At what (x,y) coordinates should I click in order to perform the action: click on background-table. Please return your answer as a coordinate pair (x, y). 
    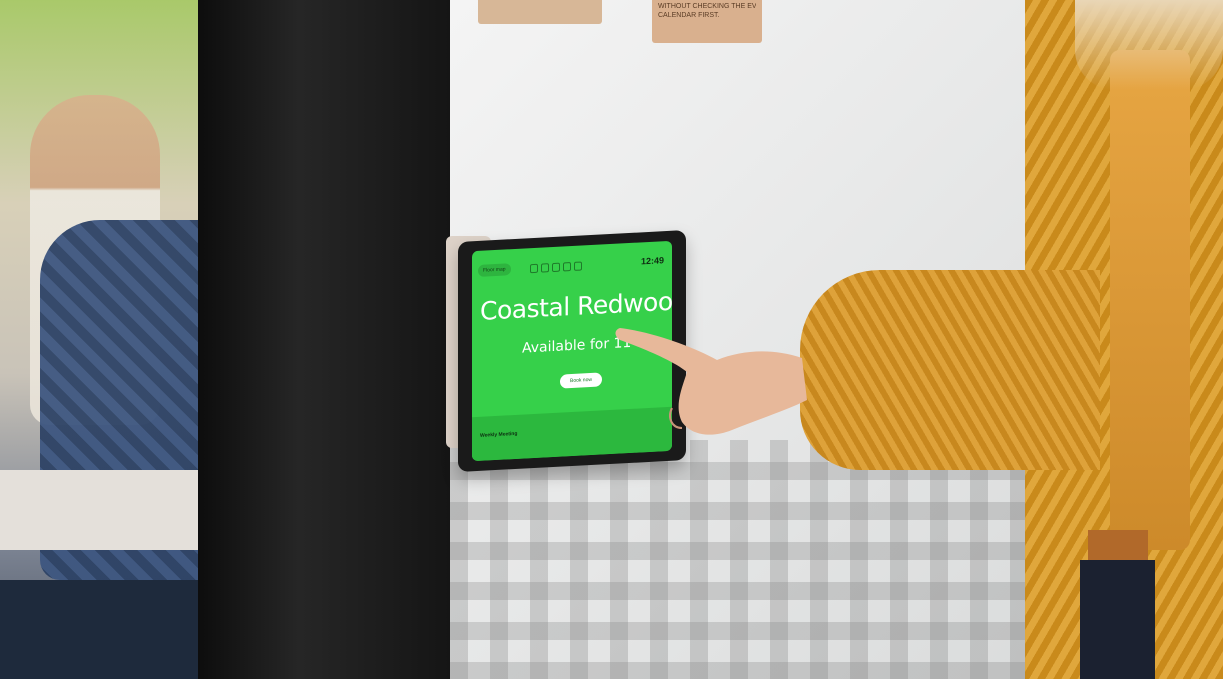
    Looking at the image, I should click on (102, 510).